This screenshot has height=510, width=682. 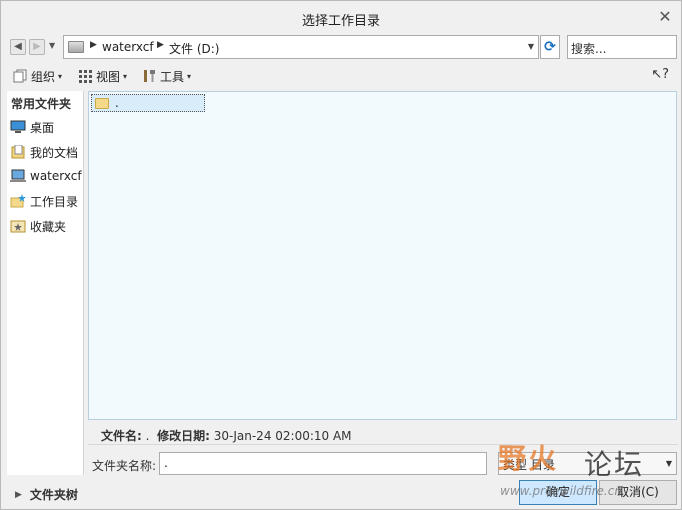 I want to click on sidebar-item-my-documents: 我的文档, so click(x=44, y=152).